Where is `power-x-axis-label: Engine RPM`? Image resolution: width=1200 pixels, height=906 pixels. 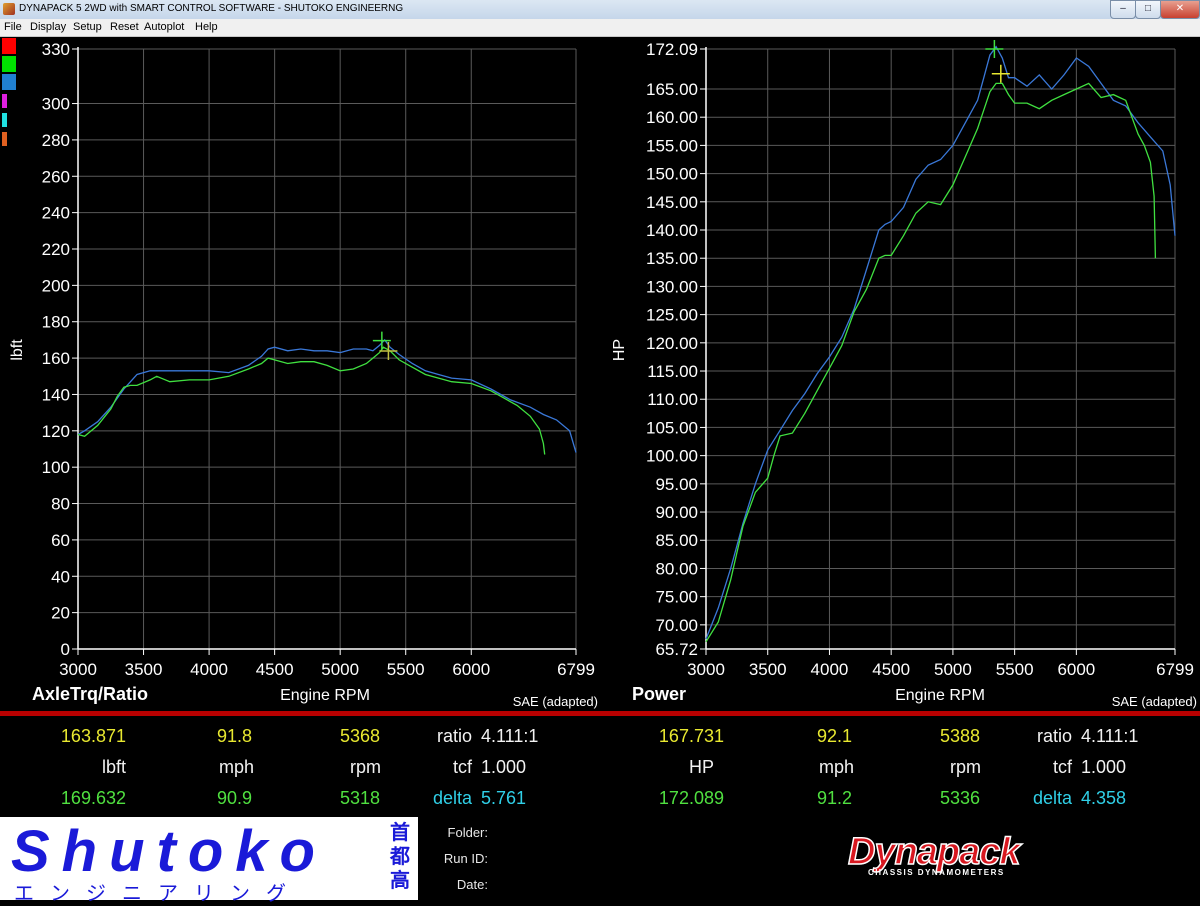 power-x-axis-label: Engine RPM is located at coordinates (940, 695).